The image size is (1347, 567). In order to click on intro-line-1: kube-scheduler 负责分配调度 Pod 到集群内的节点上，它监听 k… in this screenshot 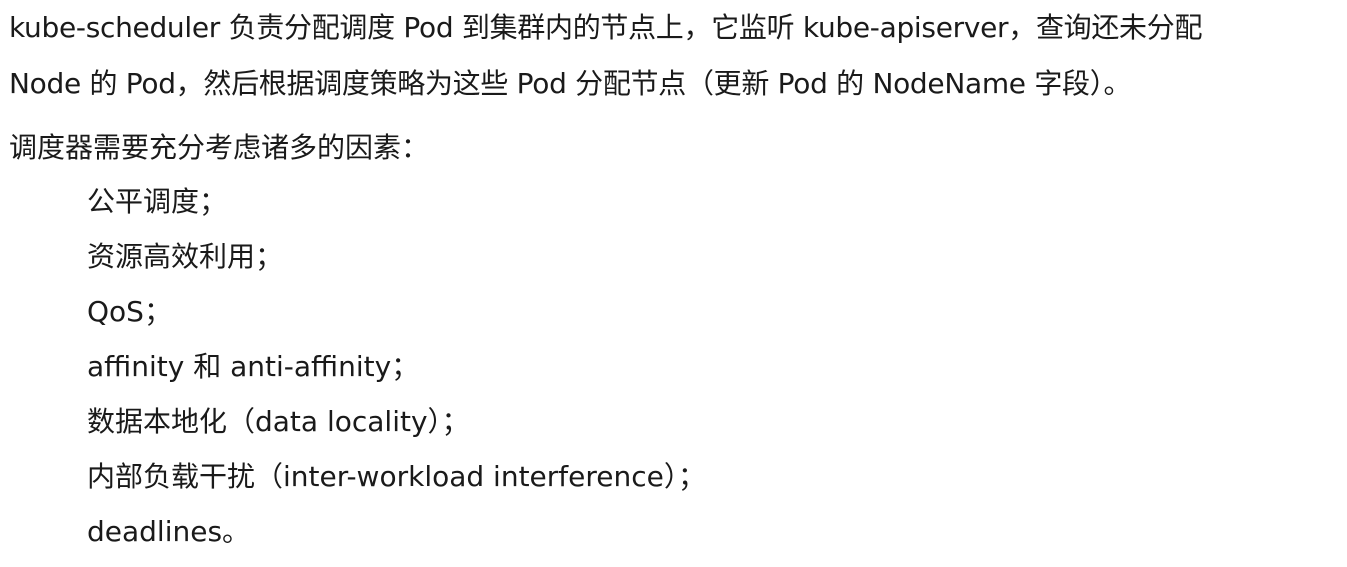, I will do `click(606, 27)`.